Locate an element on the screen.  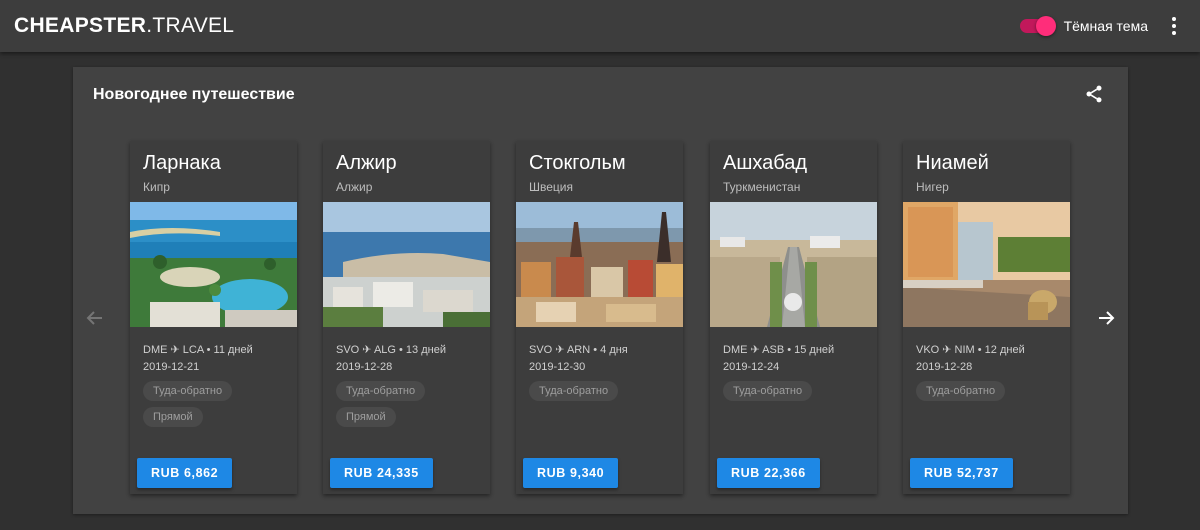
brand-logo: CHEAPSTER.TRAVEL is located at coordinates (124, 26).